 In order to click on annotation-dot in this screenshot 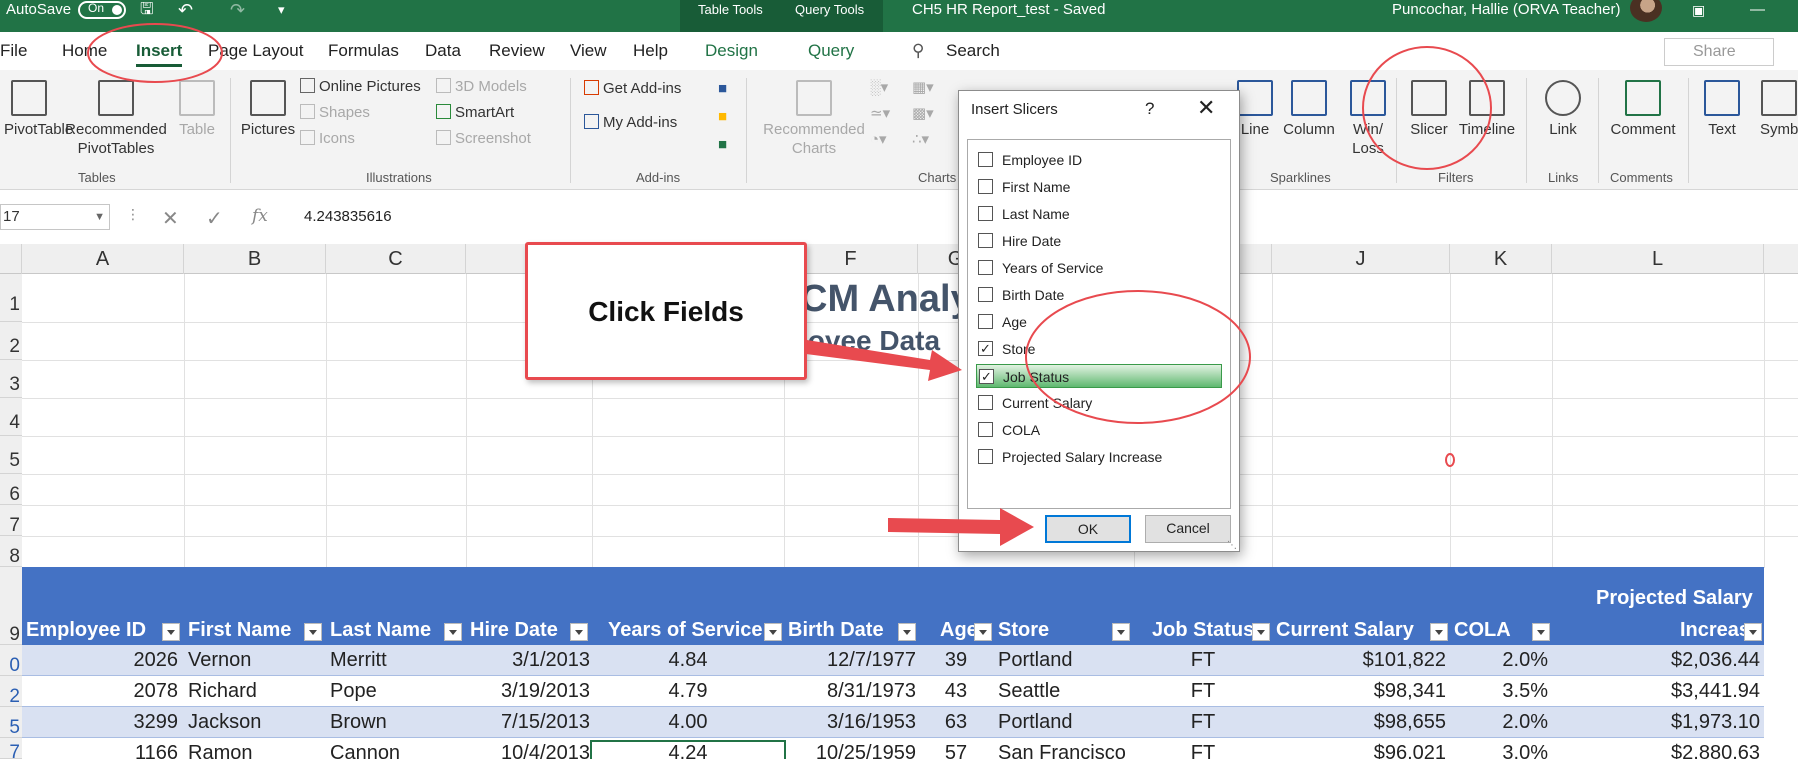, I will do `click(1450, 460)`.